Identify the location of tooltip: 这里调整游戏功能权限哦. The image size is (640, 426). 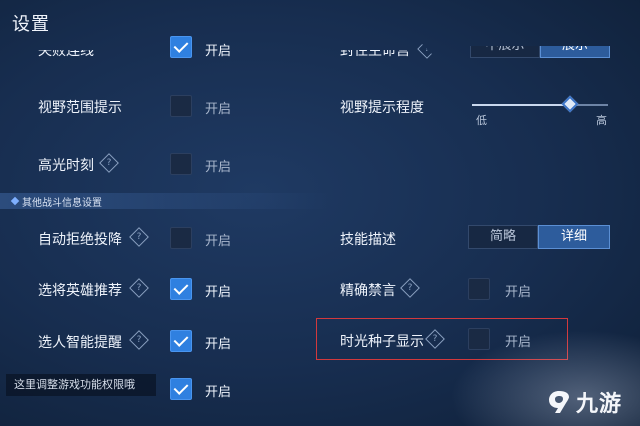
(81, 385).